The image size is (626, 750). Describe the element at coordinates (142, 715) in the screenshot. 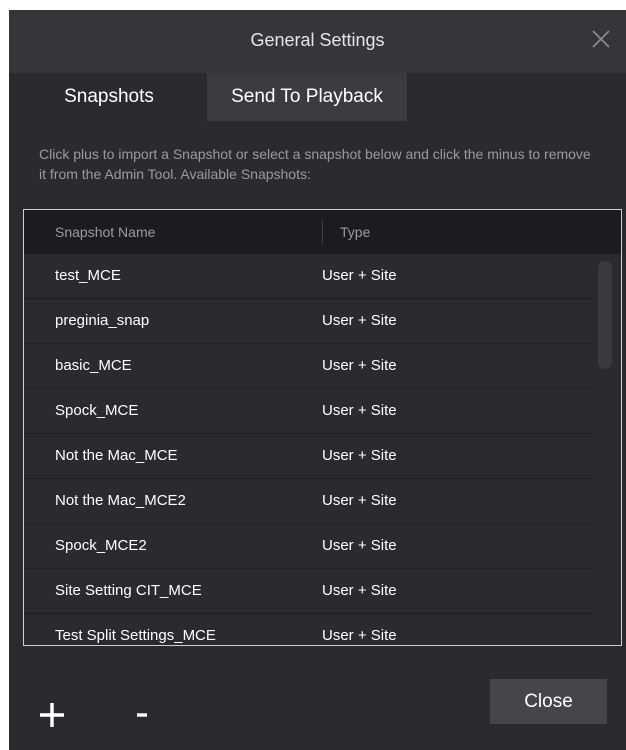

I see `minus-icon` at that location.